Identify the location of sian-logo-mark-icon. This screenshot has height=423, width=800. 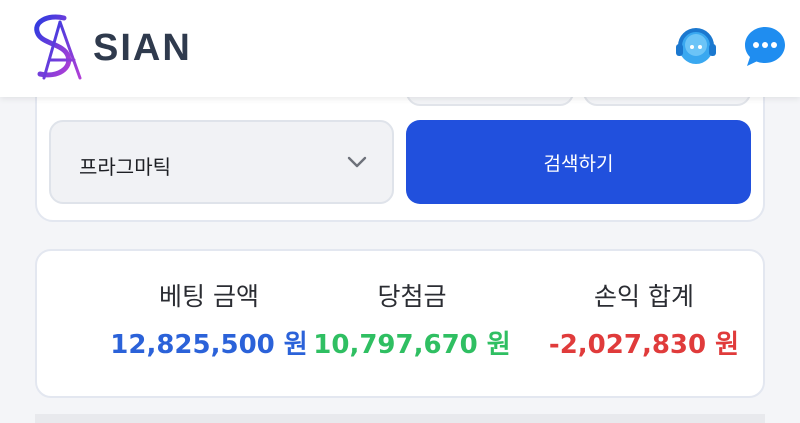
(56, 47).